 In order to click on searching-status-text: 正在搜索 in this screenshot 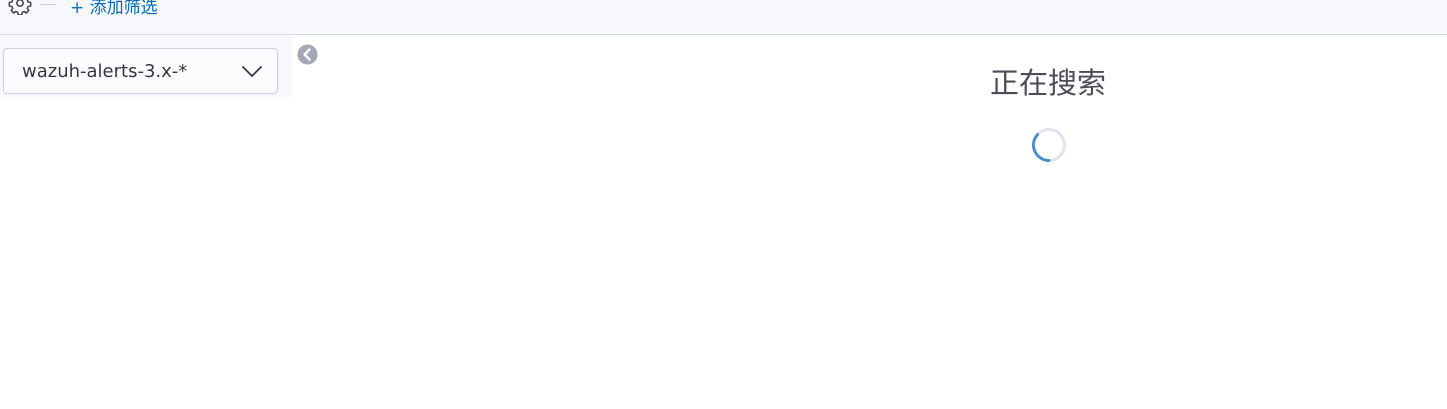, I will do `click(1048, 83)`.